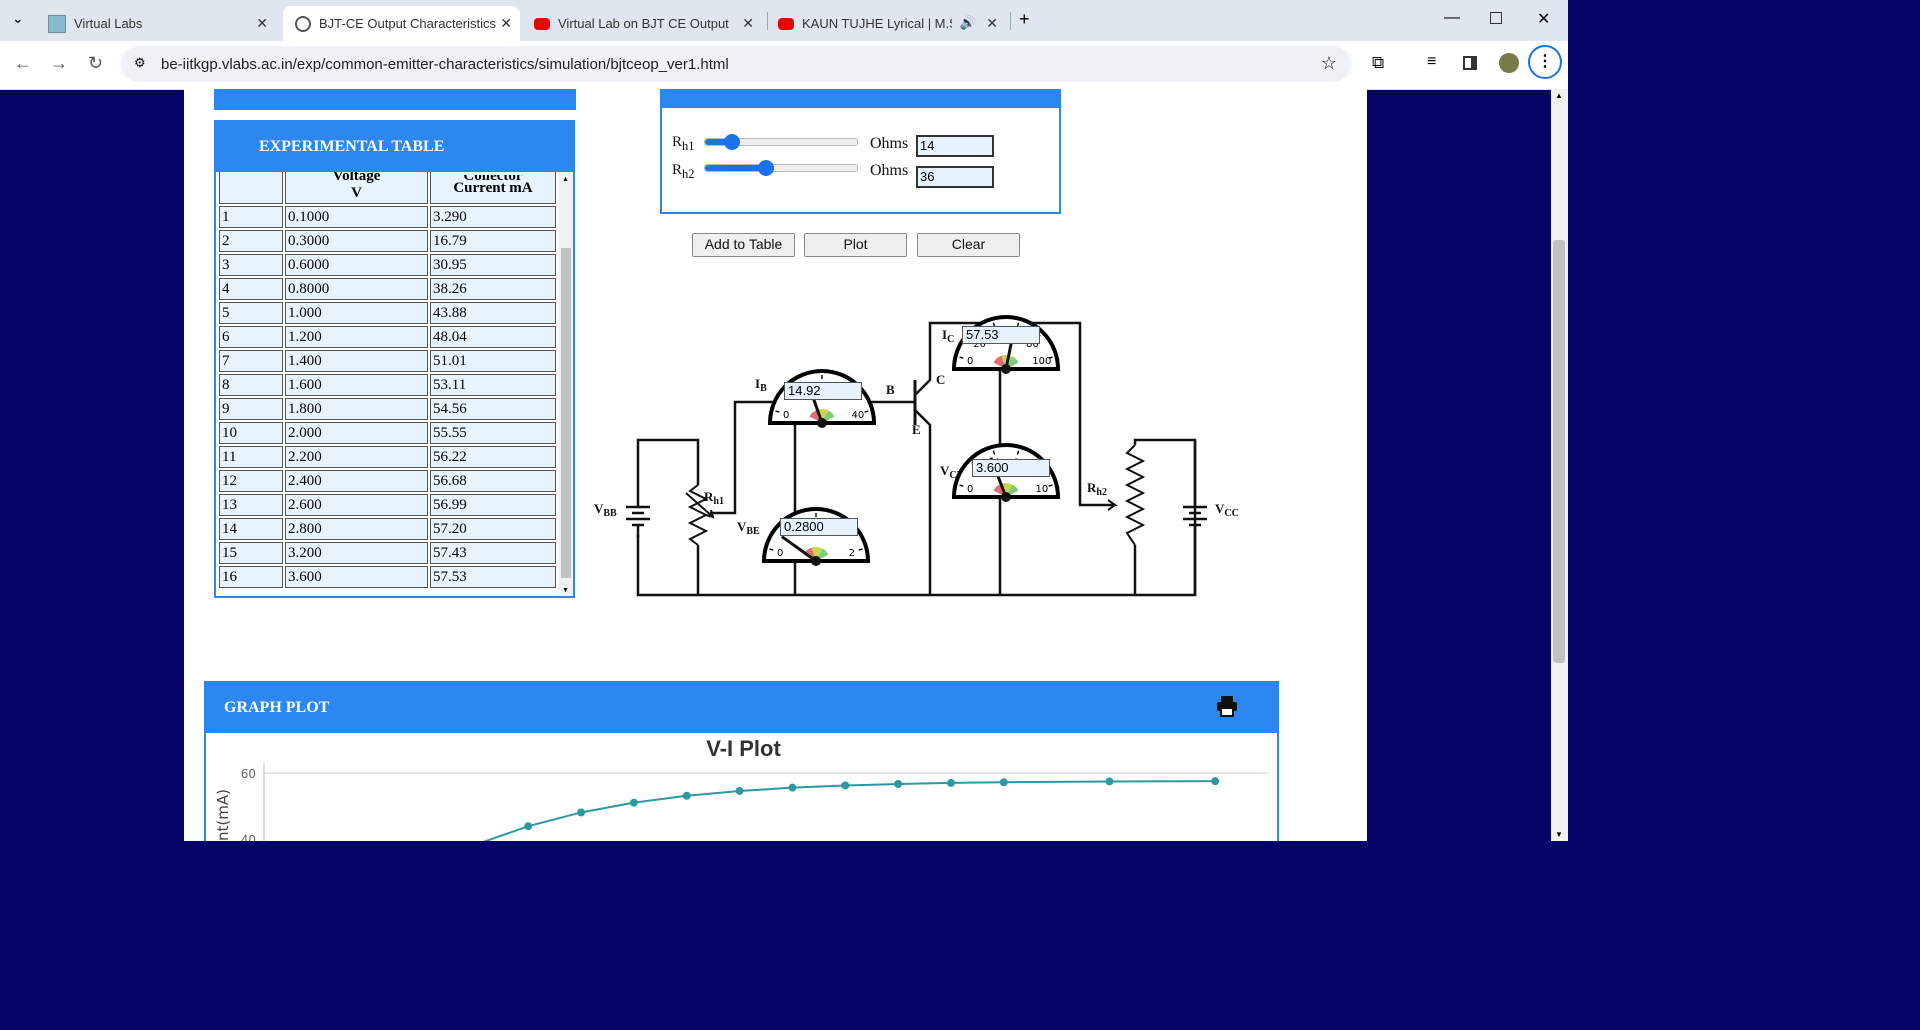  What do you see at coordinates (493, 289) in the screenshot?
I see `current-cell: 38.26` at bounding box center [493, 289].